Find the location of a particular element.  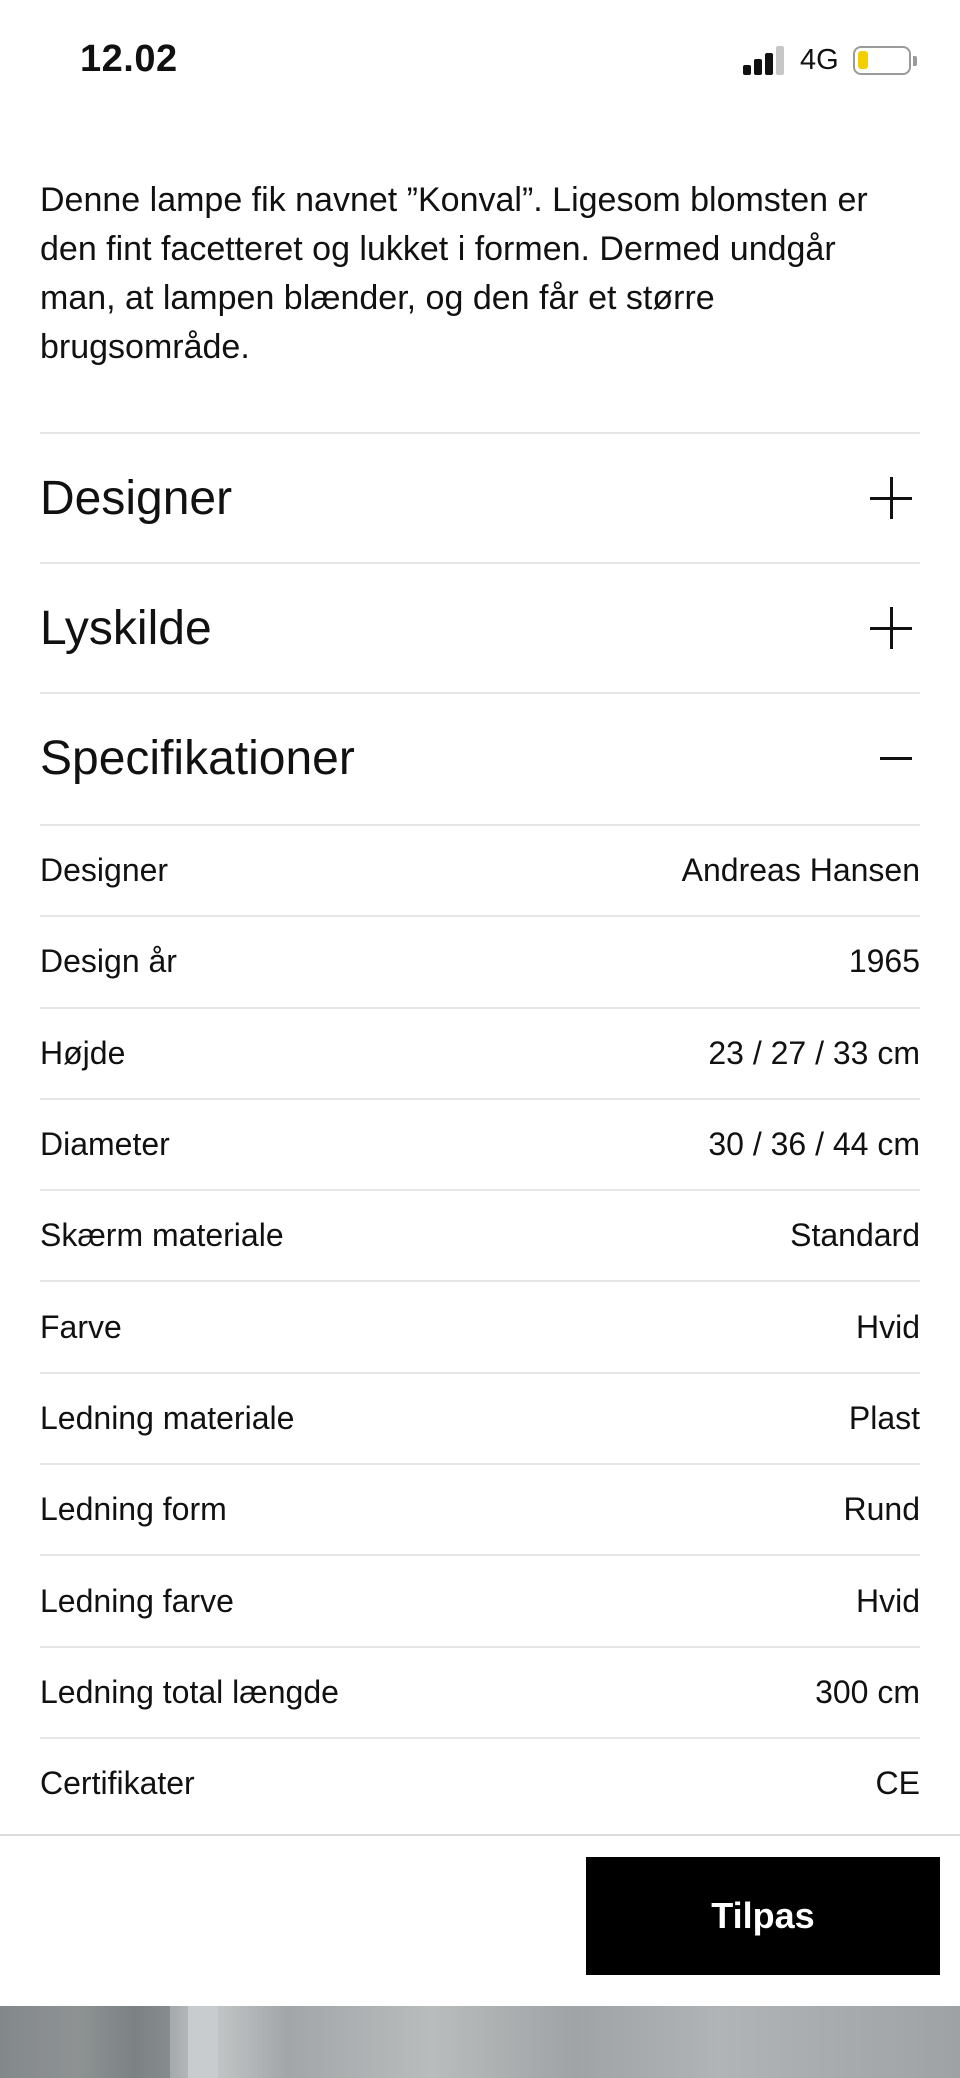

spec-row: Designer Andreas Hansen is located at coordinates (480, 869).